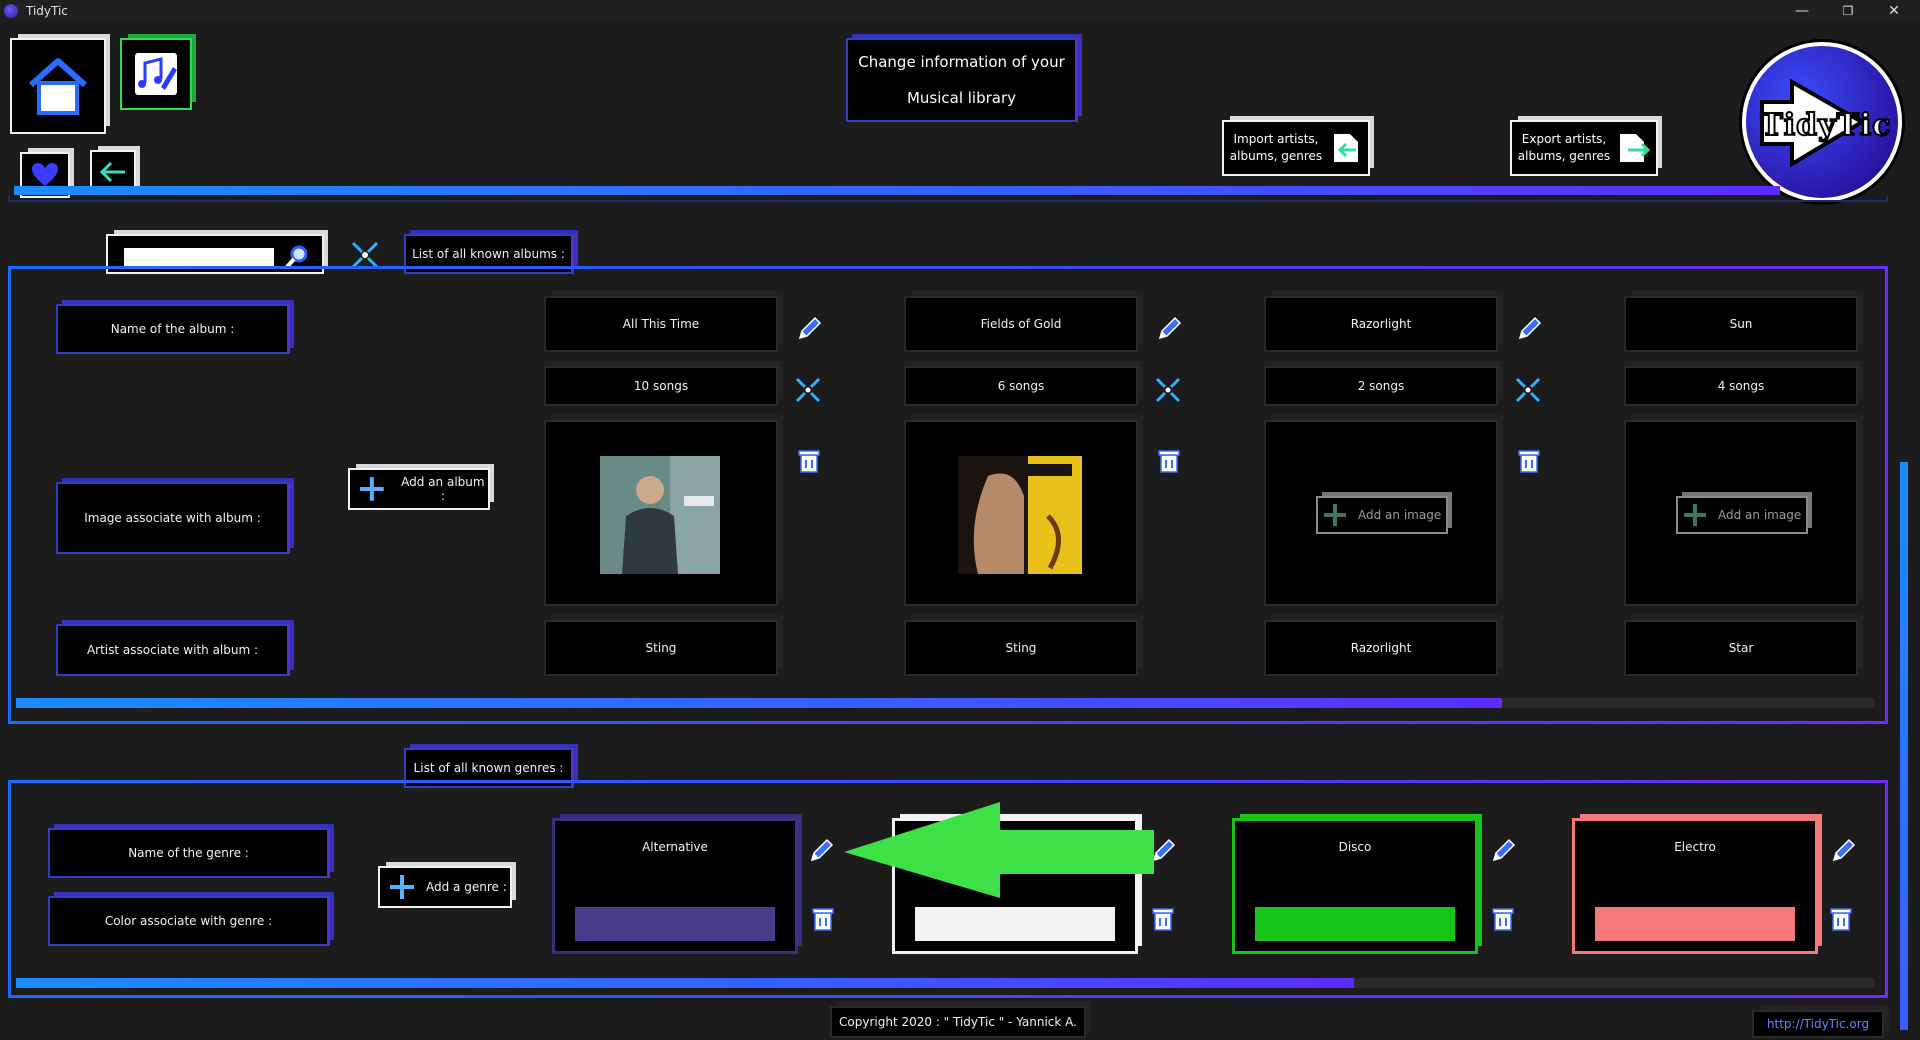 This screenshot has width=1920, height=1040. Describe the element at coordinates (1741, 386) in the screenshot. I see `album-song-count: 4 songs` at that location.